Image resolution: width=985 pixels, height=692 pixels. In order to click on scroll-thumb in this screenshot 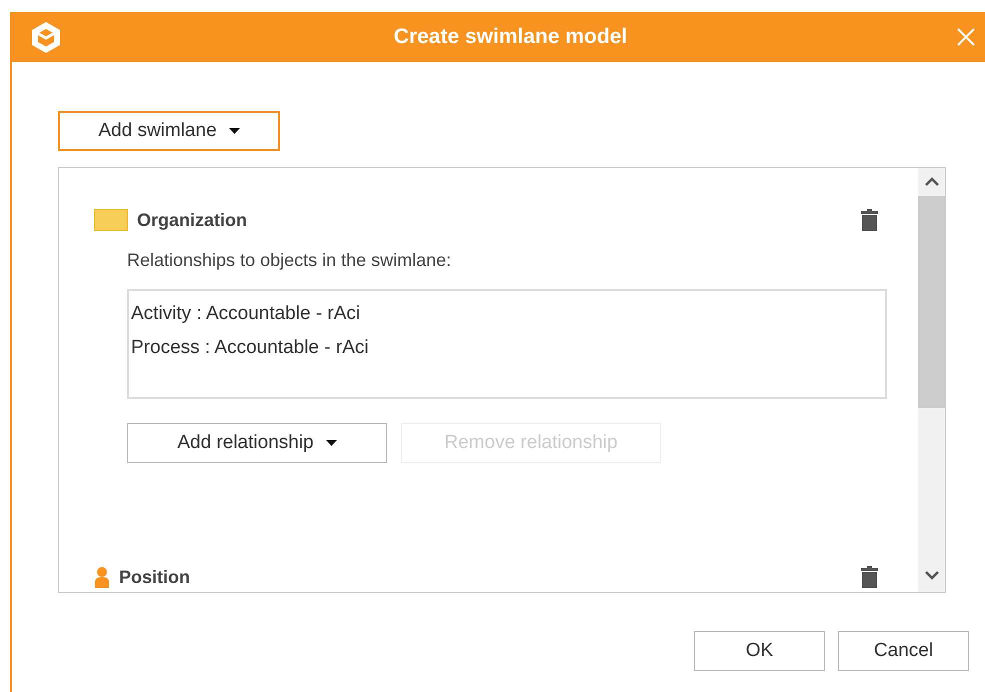, I will do `click(931, 302)`.